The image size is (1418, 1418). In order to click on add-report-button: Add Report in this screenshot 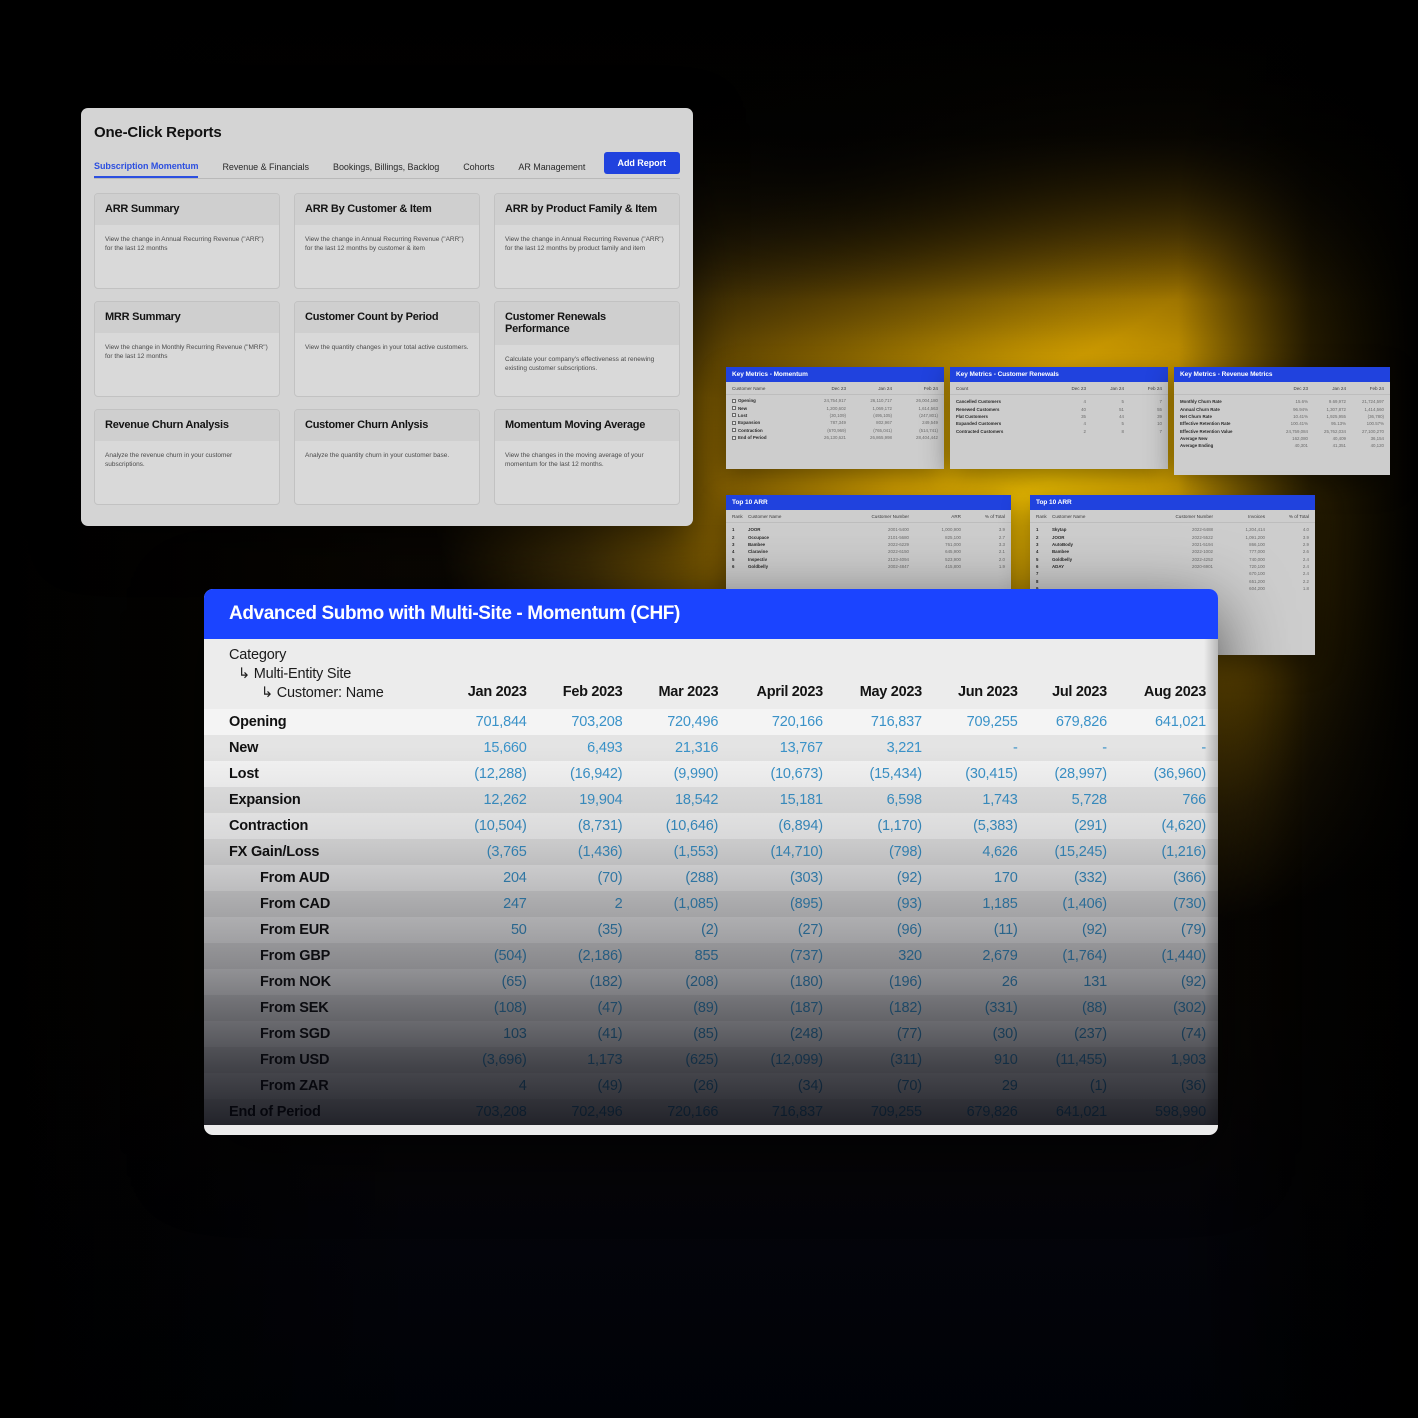, I will do `click(641, 163)`.